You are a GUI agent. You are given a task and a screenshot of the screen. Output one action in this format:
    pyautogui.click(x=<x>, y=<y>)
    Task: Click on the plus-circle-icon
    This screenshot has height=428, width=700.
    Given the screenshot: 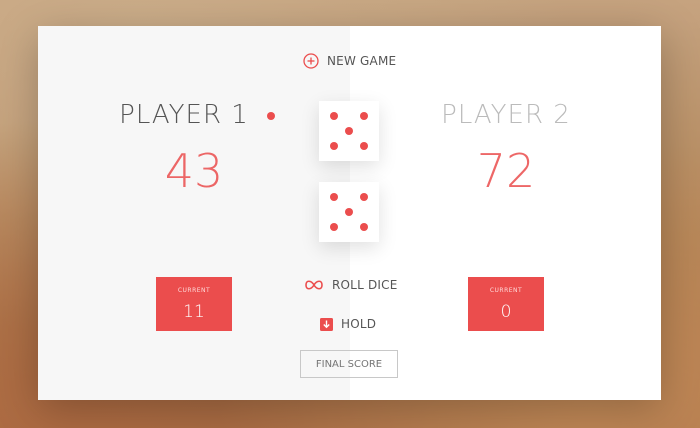 What is the action you would take?
    pyautogui.click(x=311, y=61)
    